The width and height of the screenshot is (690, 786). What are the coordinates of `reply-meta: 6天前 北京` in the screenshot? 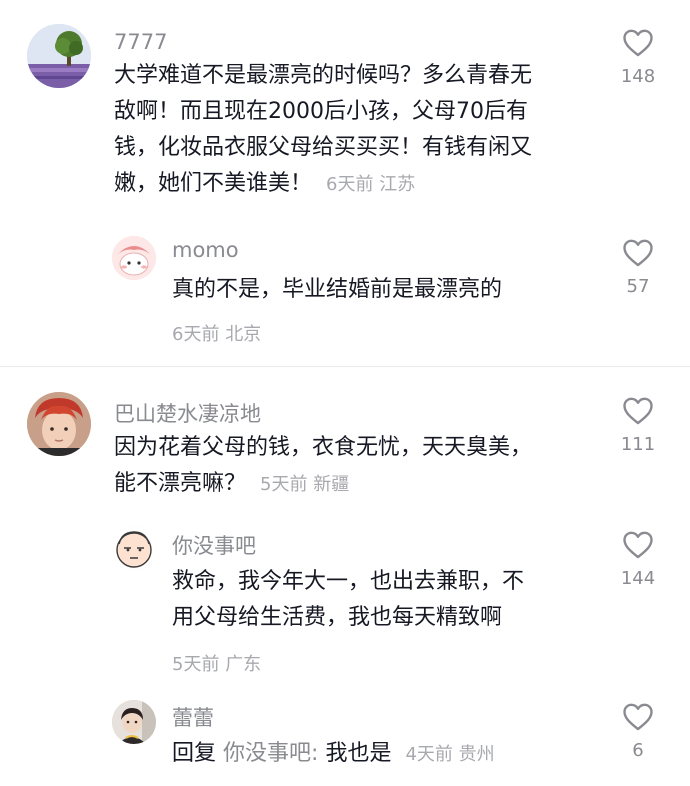 It's located at (217, 334).